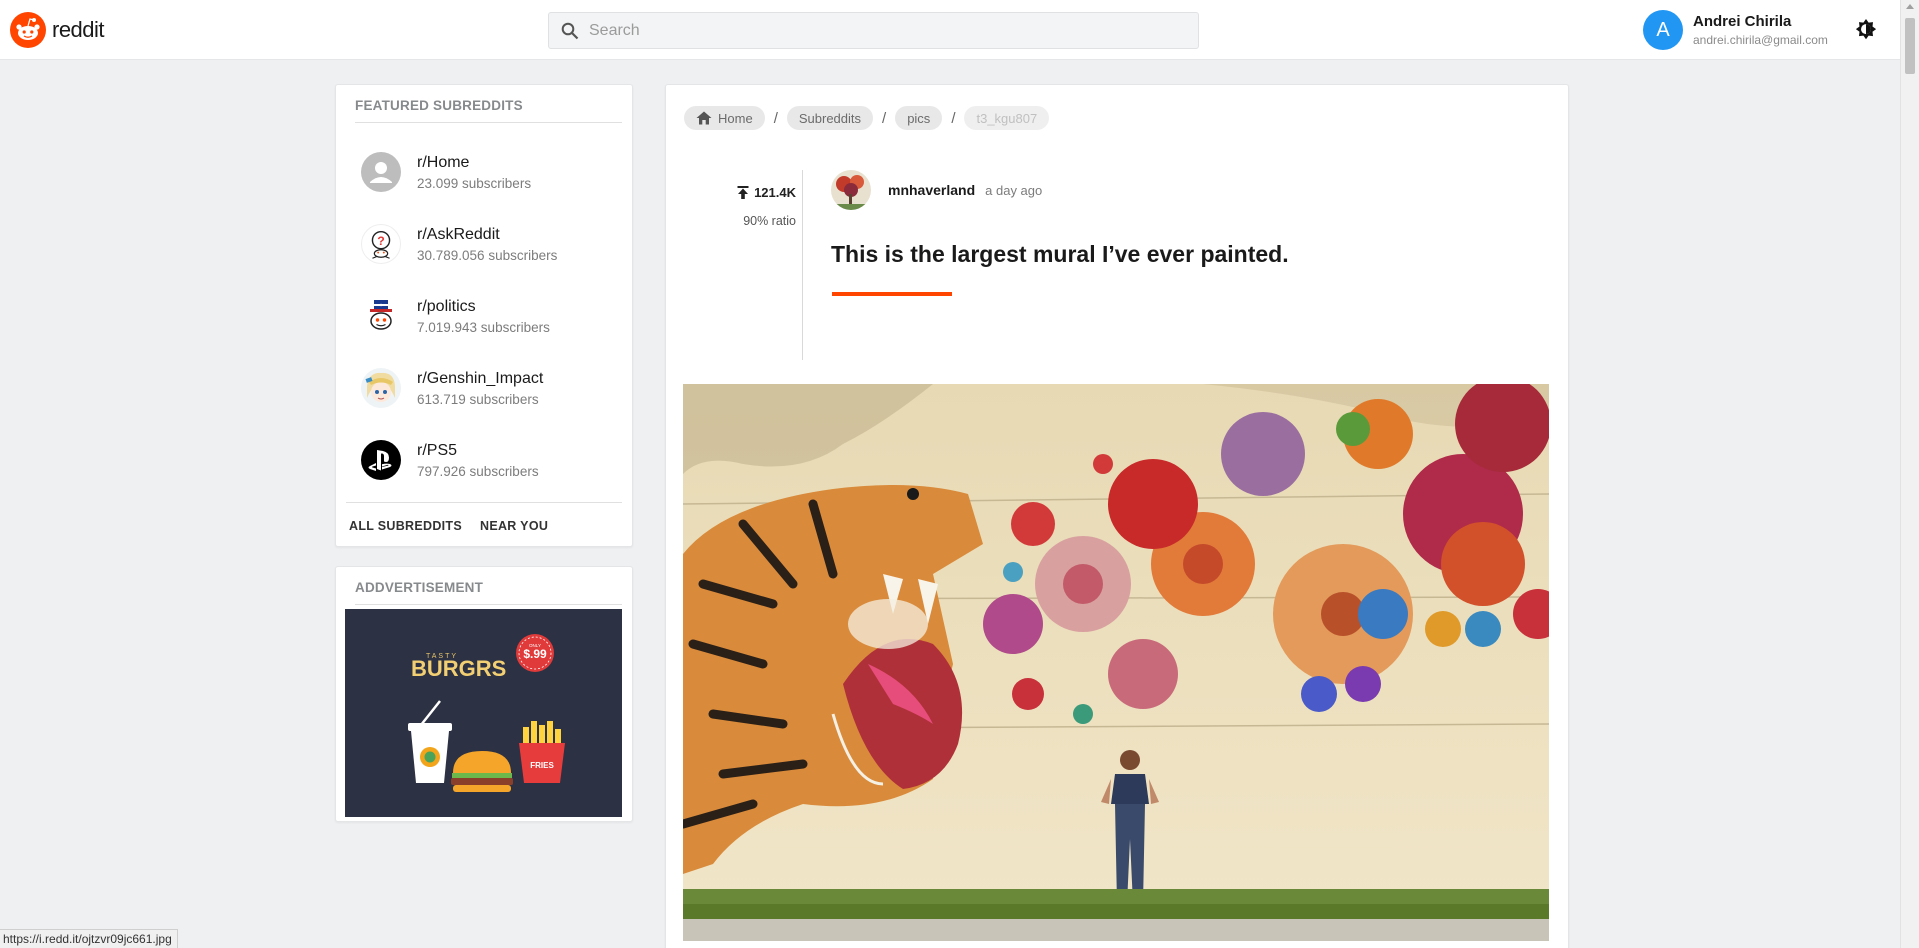  What do you see at coordinates (1910, 46) in the screenshot?
I see `scroll-thumb` at bounding box center [1910, 46].